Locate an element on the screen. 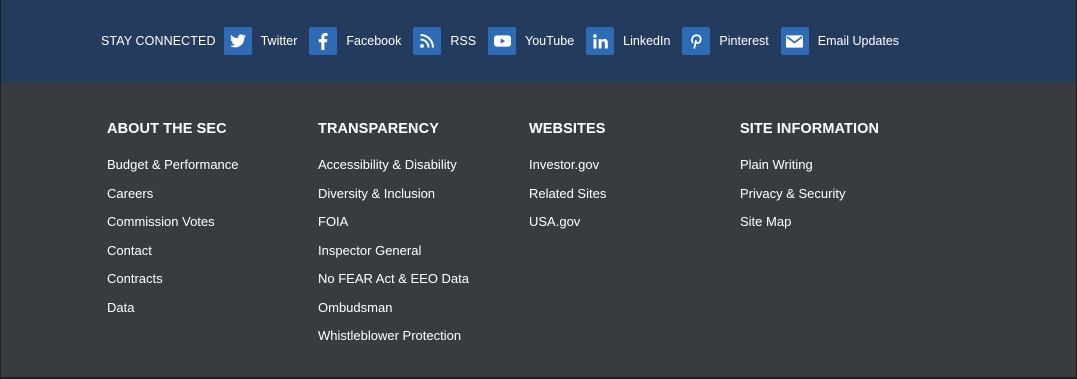 Image resolution: width=1077 pixels, height=379 pixels. footer-link-privacy-security: Privacy & Security is located at coordinates (792, 193).